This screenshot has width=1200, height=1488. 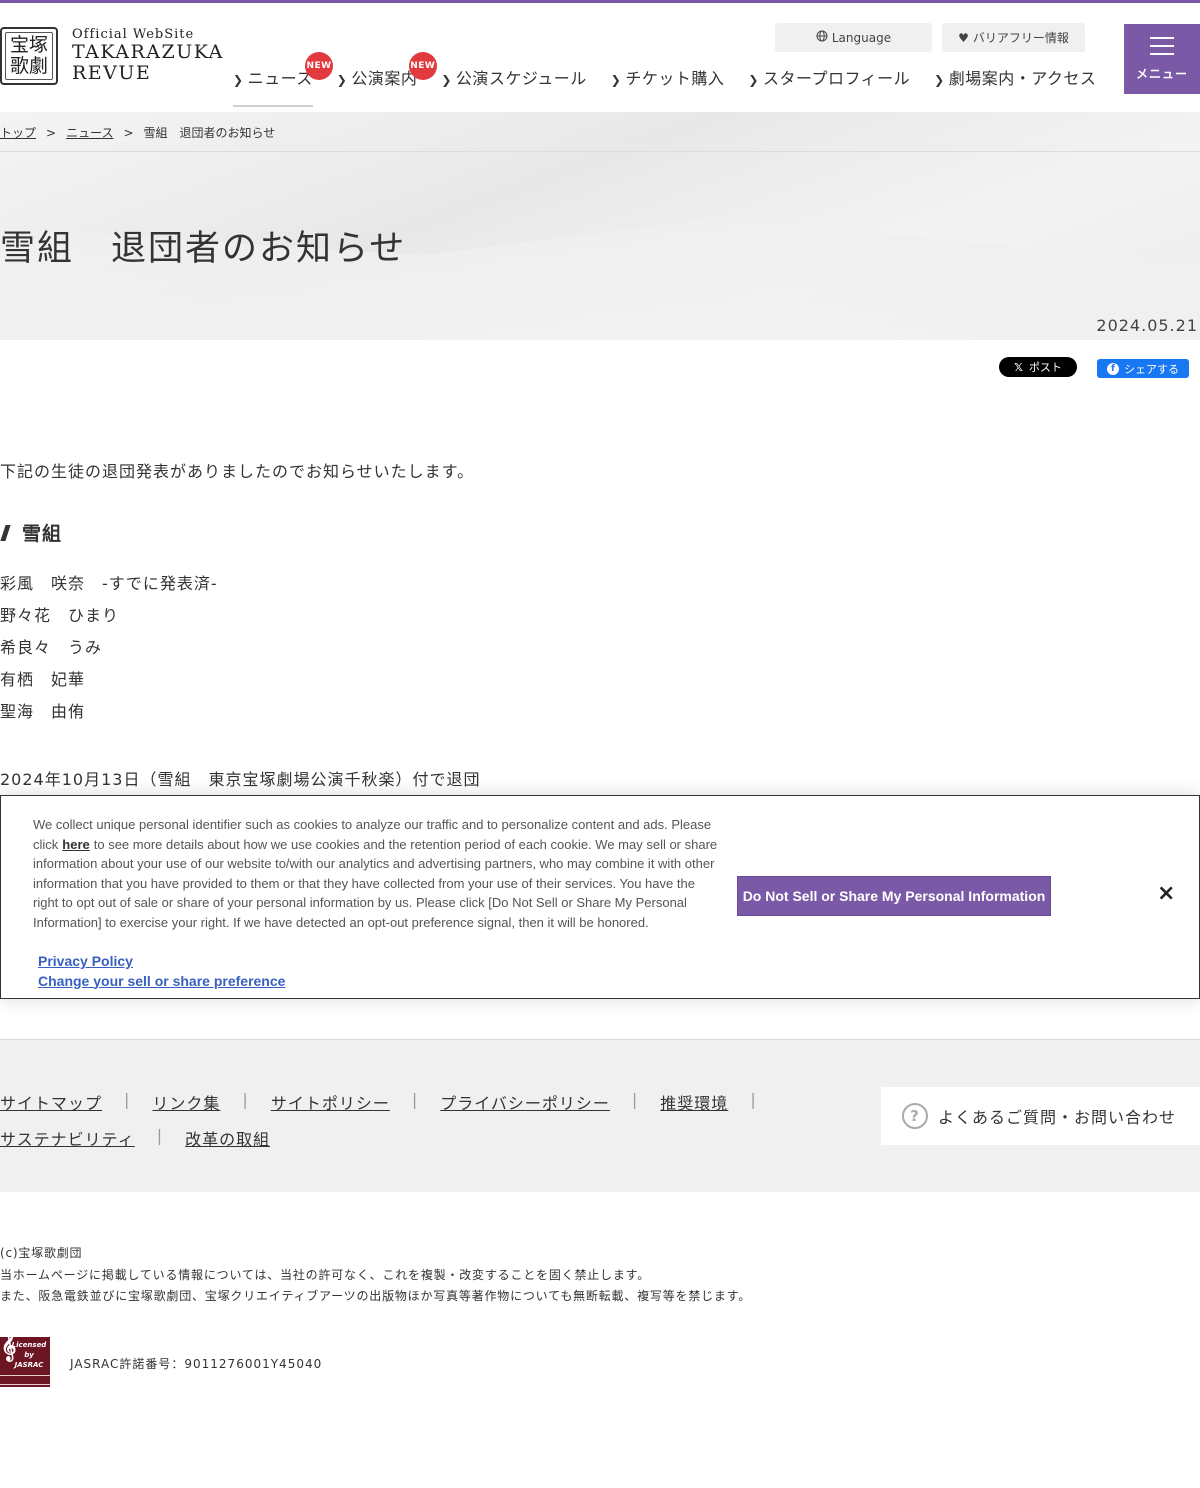 What do you see at coordinates (1162, 45) in the screenshot?
I see `hamburger-icon` at bounding box center [1162, 45].